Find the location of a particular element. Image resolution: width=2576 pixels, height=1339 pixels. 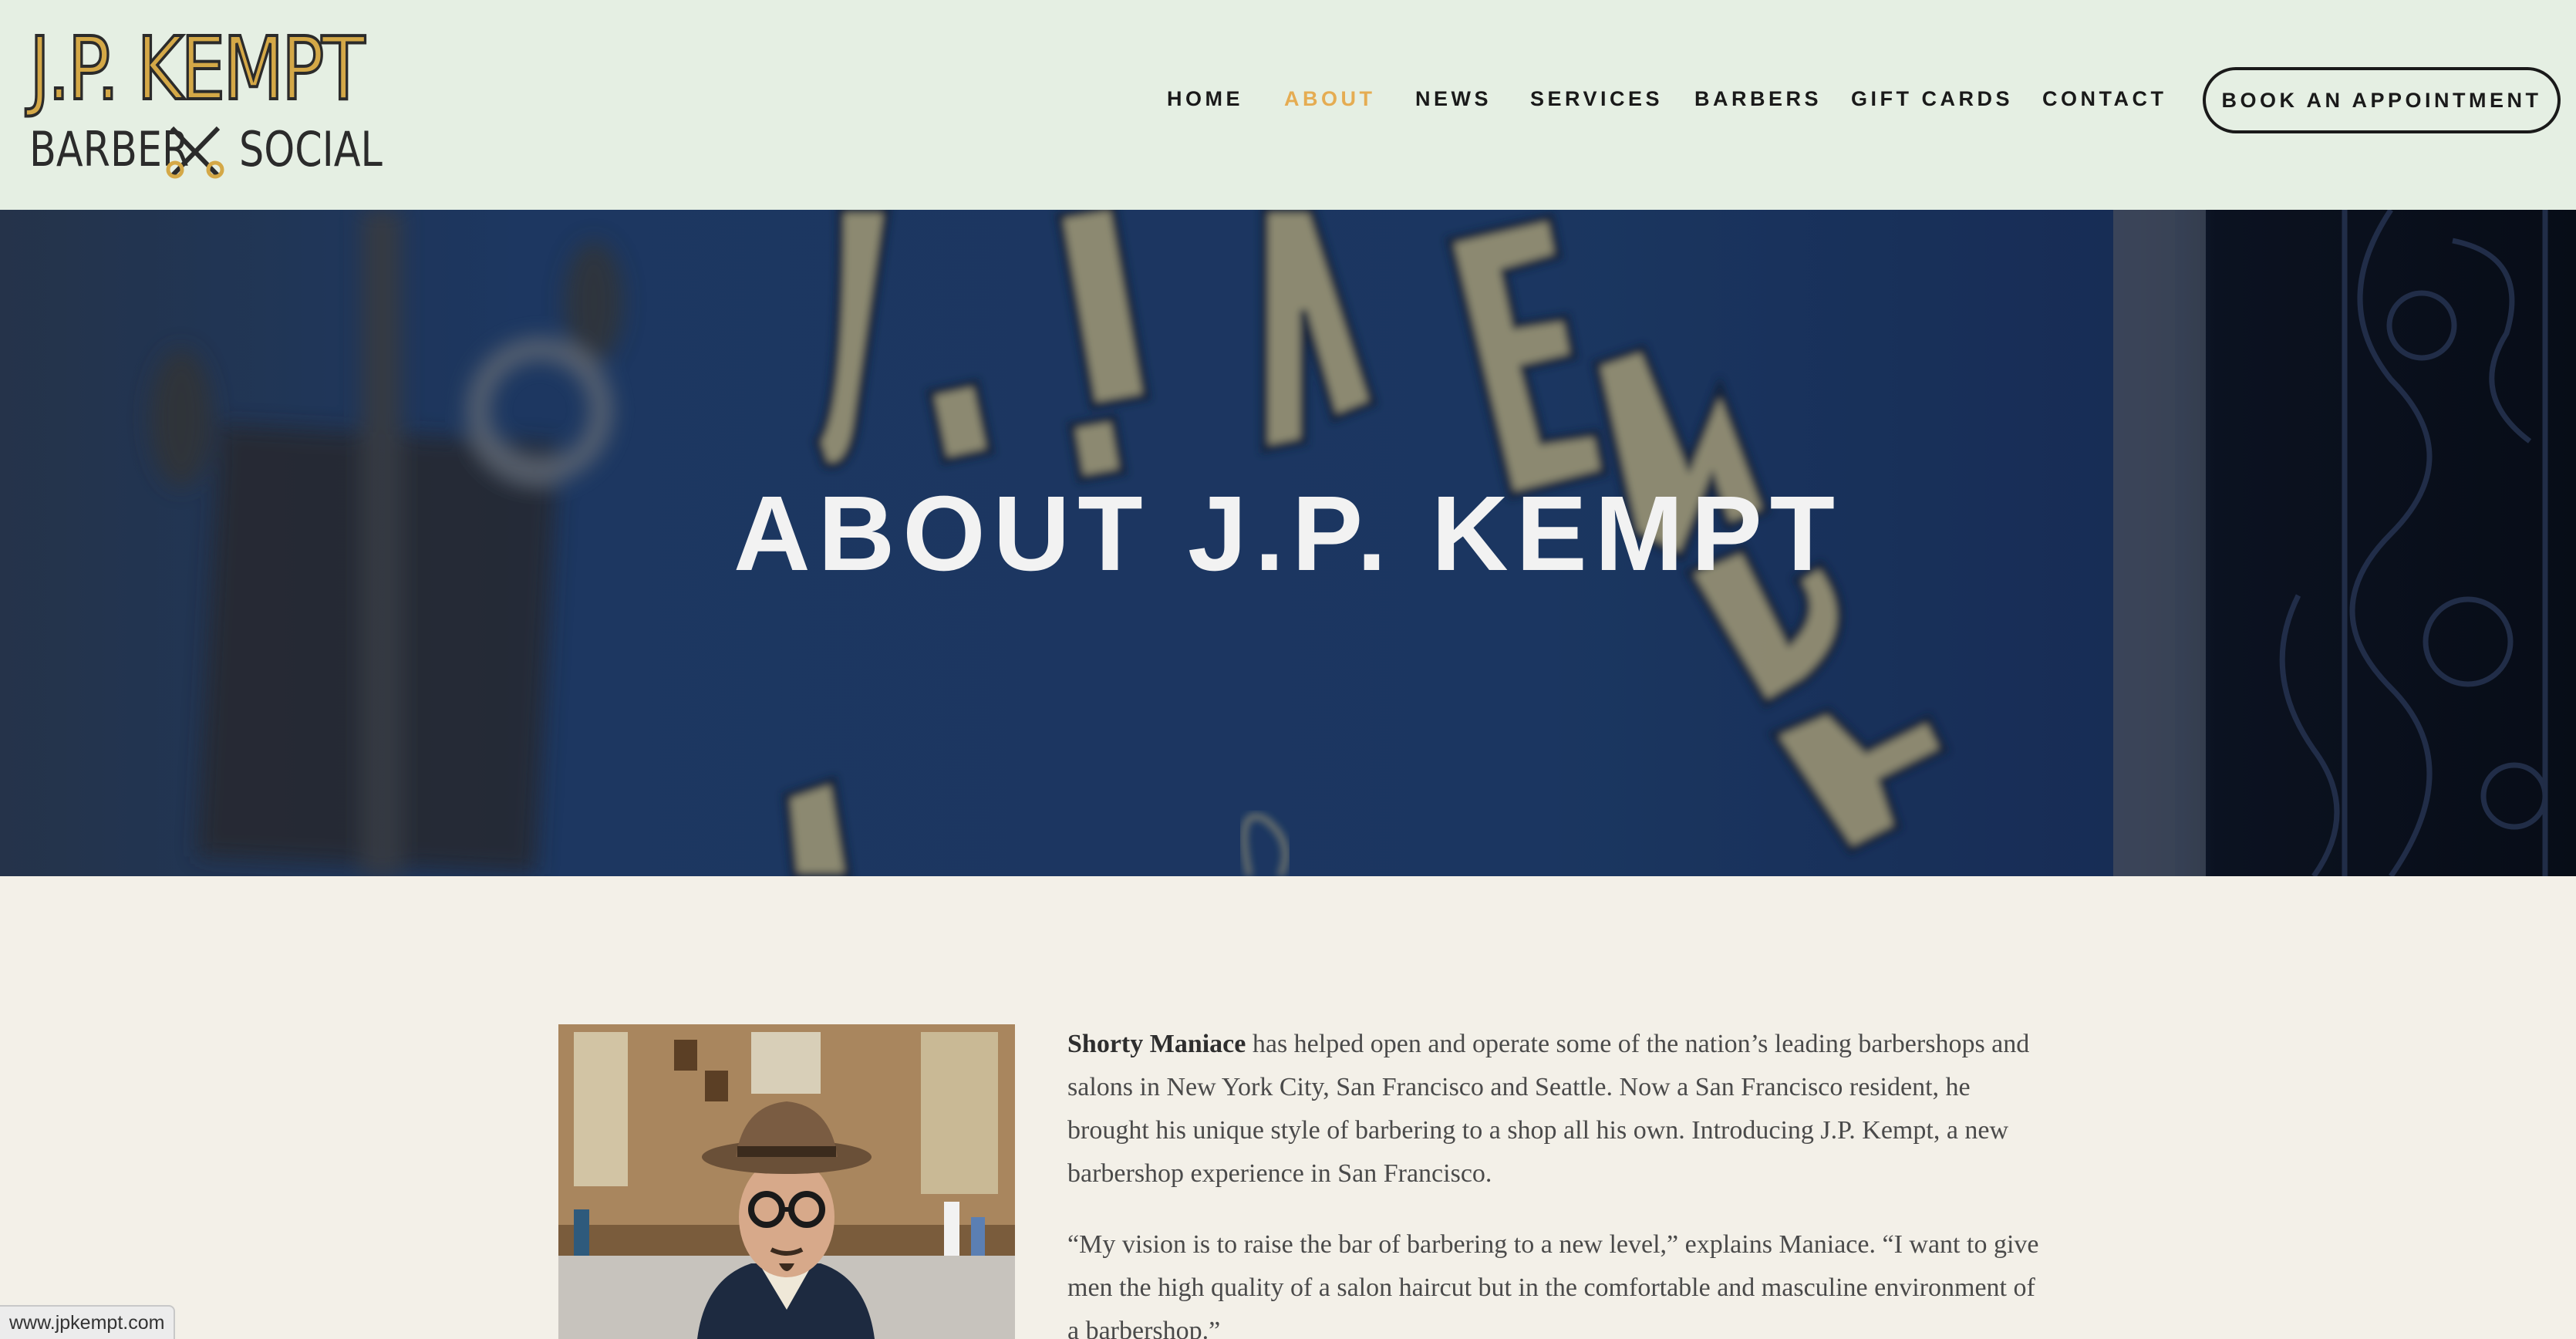

intro-name: Shorty Maniace is located at coordinates (1156, 1044).